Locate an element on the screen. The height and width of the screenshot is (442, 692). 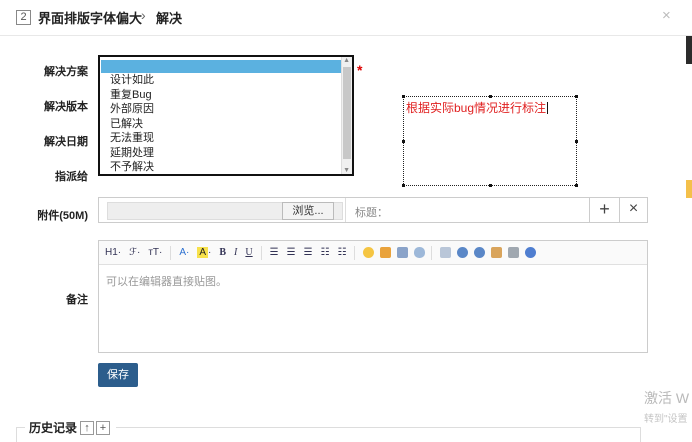
editor-placeholder: 可以在编辑器直接贴图。 is located at coordinates (166, 282).